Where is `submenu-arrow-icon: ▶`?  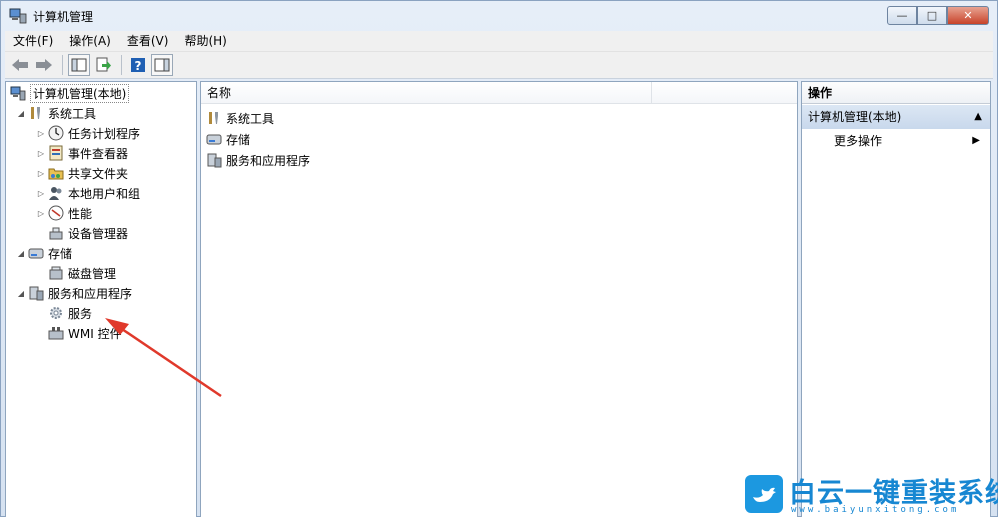 submenu-arrow-icon: ▶ is located at coordinates (976, 141).